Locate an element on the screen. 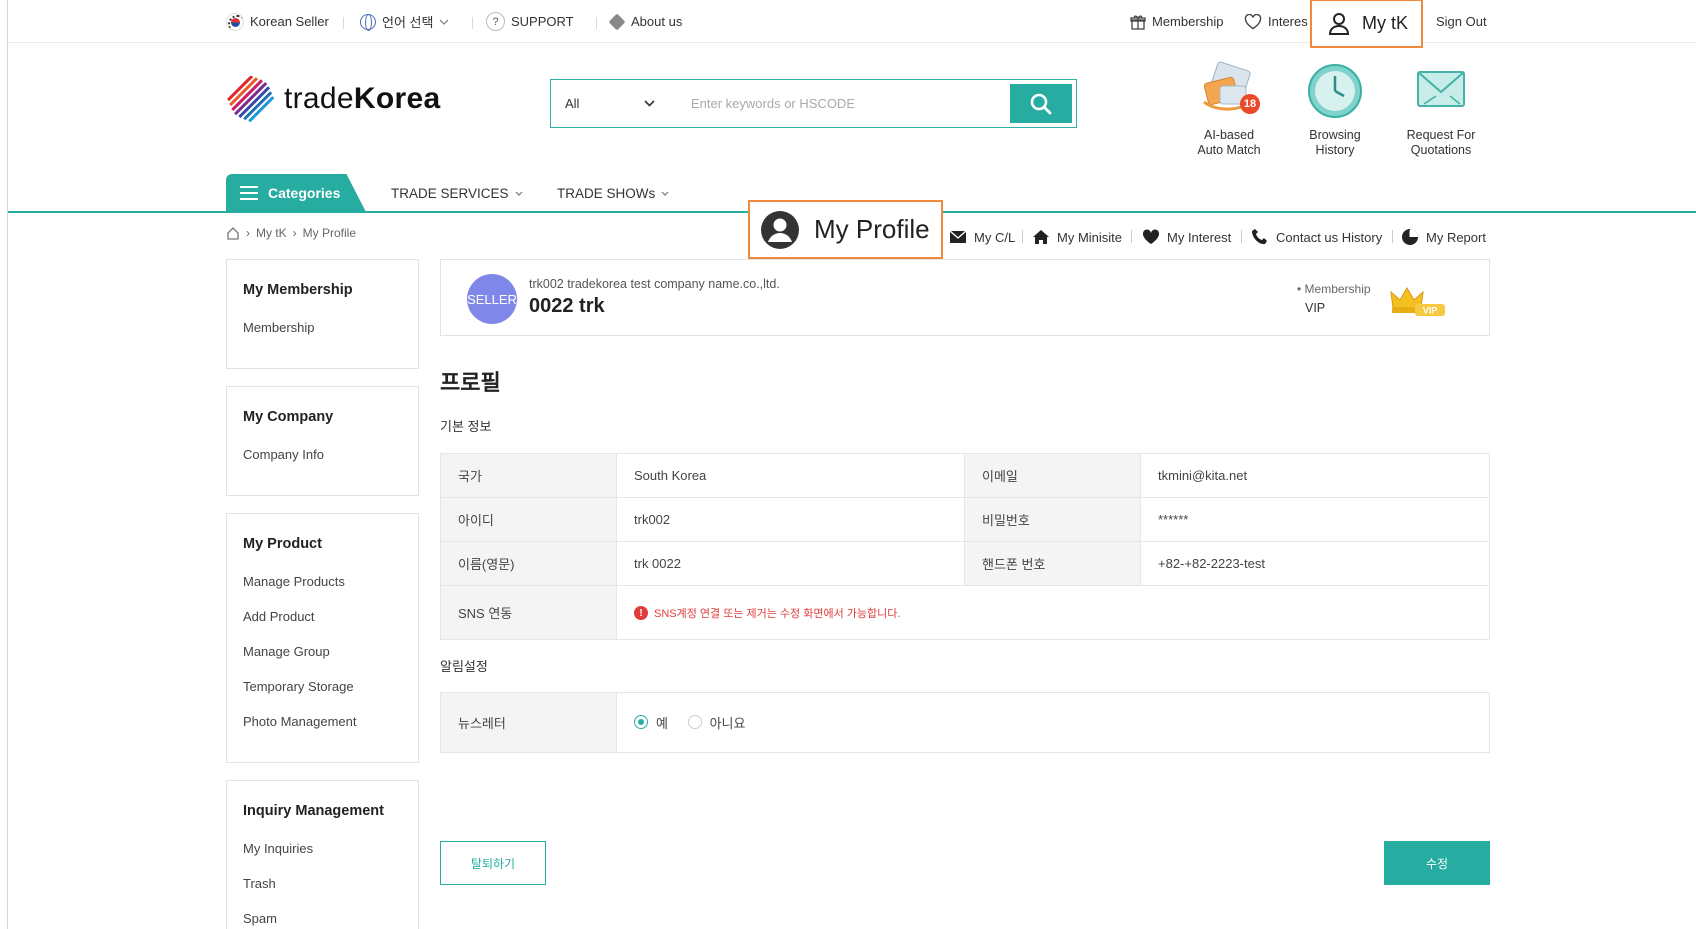 This screenshot has width=1696, height=929. browsing-history-link: Browsing History is located at coordinates (1335, 109).